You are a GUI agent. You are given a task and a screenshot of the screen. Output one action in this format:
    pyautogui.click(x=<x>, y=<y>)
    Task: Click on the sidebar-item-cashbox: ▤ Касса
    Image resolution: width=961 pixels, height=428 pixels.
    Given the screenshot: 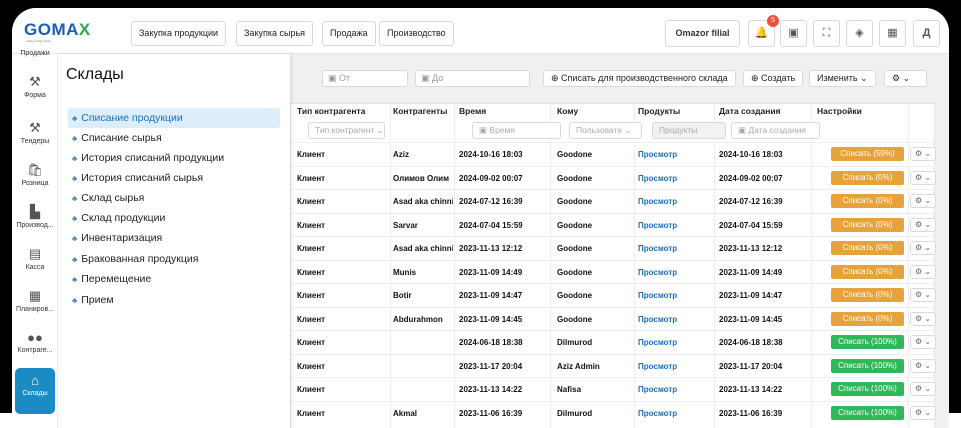 What is the action you would take?
    pyautogui.click(x=35, y=258)
    